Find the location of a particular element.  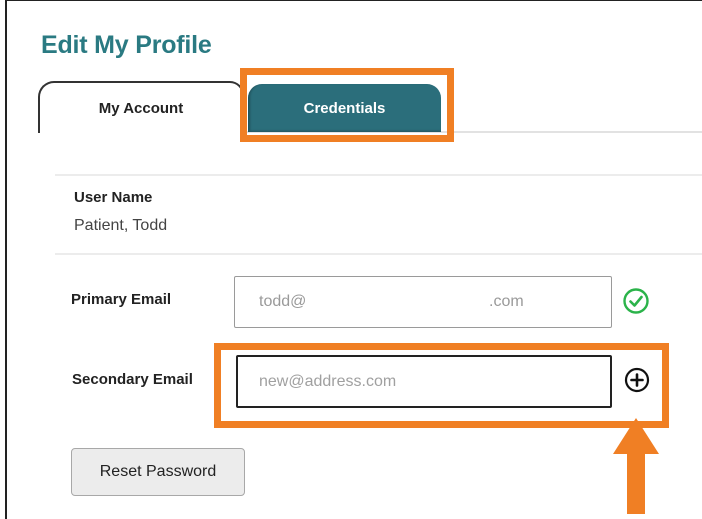

tab-credentials: Credentials is located at coordinates (344, 108).